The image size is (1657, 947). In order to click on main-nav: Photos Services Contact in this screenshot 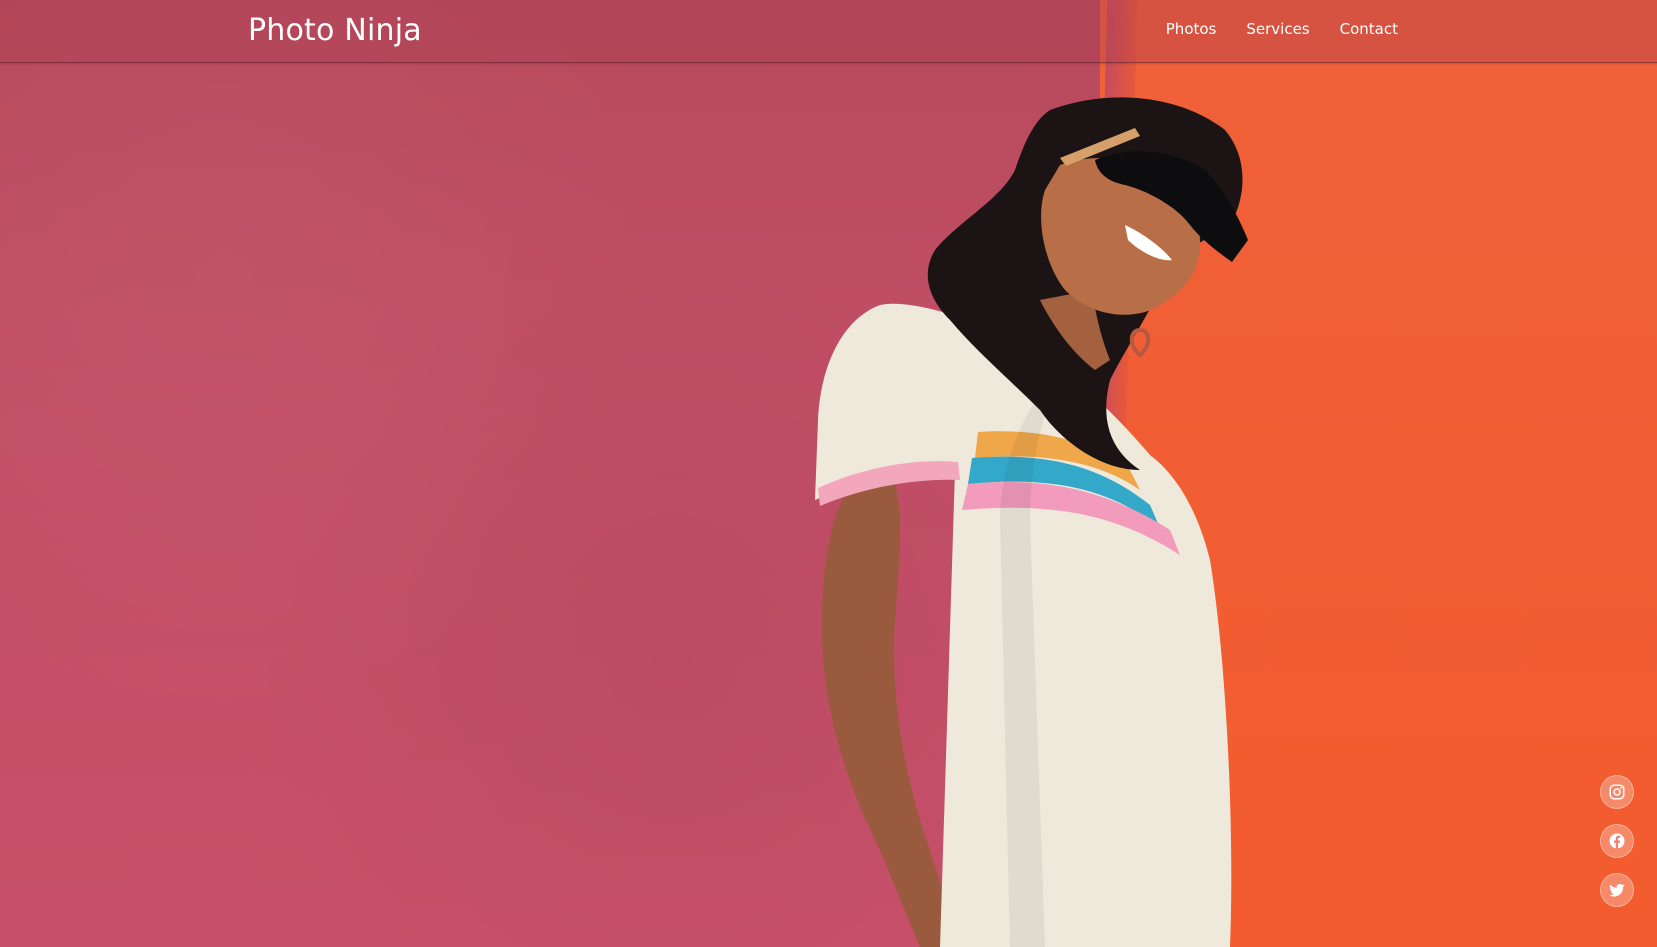, I will do `click(1282, 29)`.